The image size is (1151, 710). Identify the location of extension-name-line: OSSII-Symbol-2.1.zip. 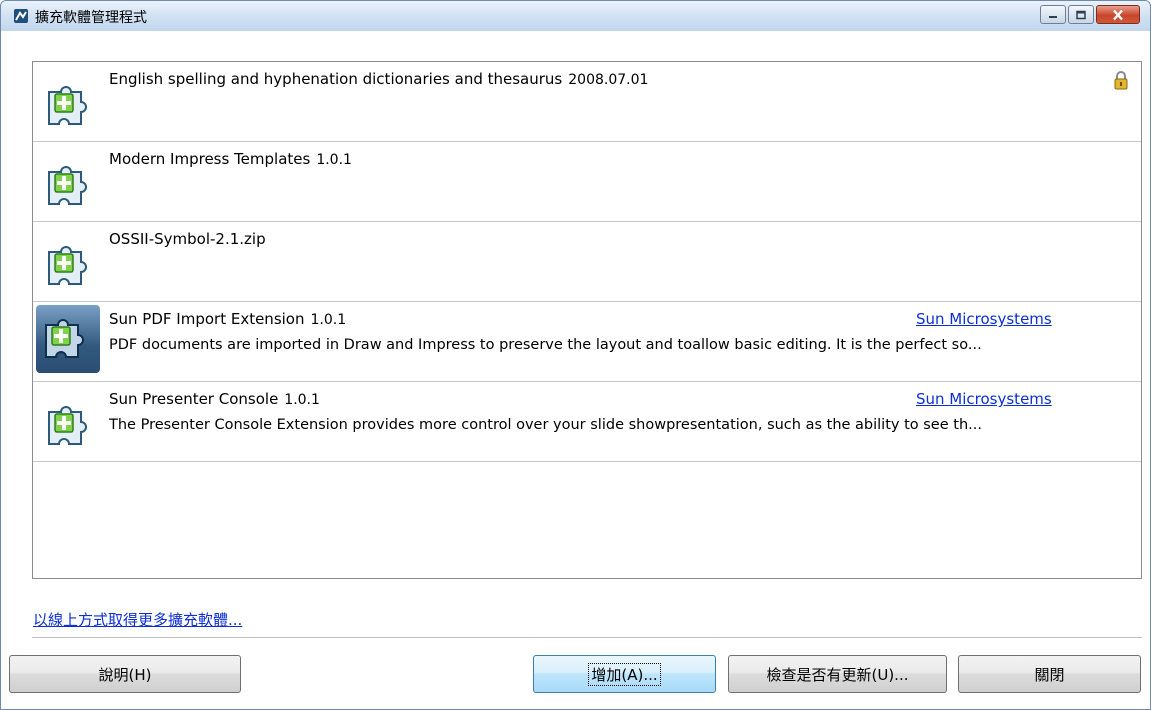
(190, 239).